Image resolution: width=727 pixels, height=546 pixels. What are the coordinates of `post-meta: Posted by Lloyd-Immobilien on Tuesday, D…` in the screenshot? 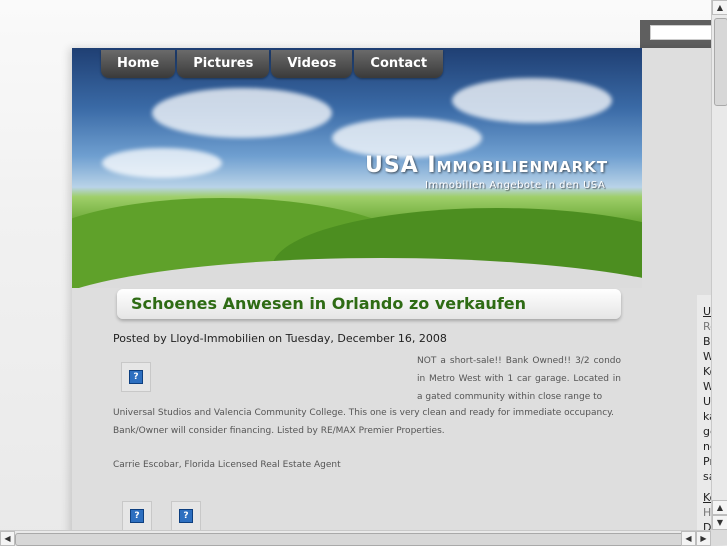 It's located at (280, 338).